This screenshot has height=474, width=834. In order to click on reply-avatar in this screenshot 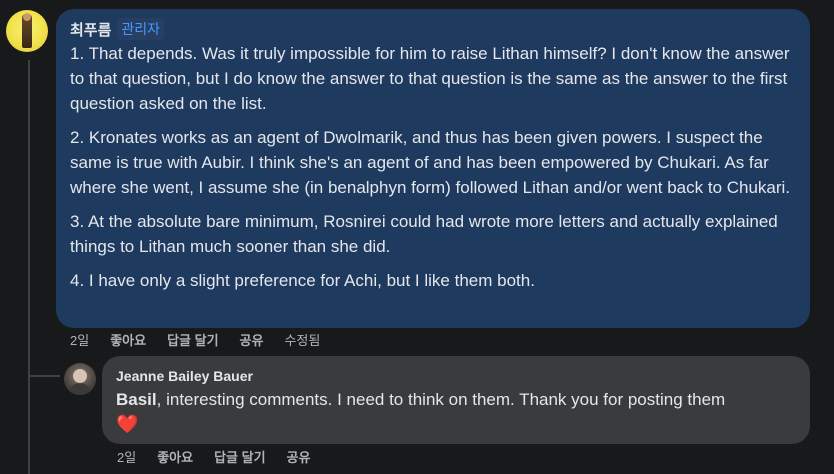, I will do `click(80, 379)`.